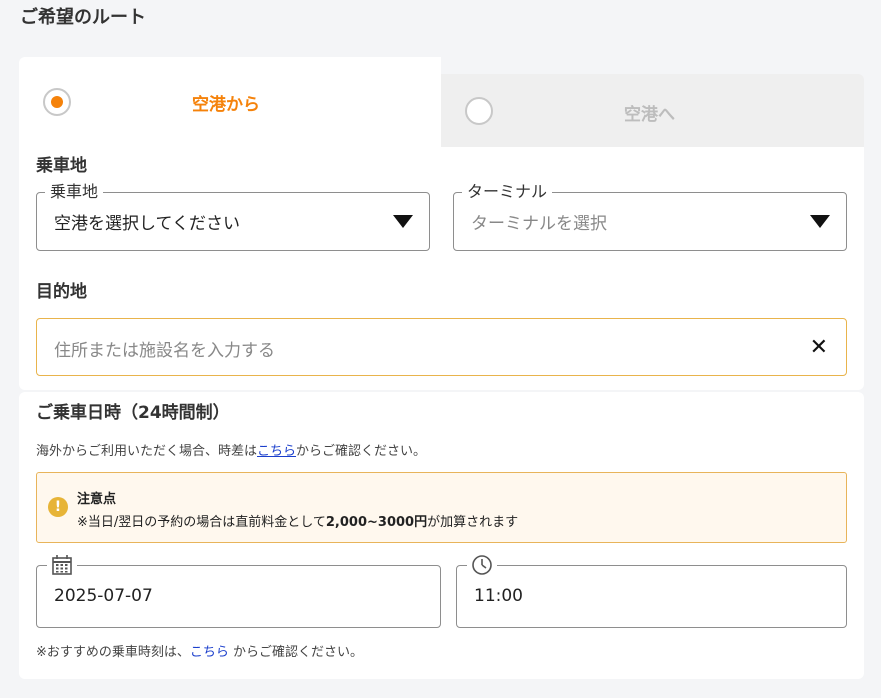 The image size is (881, 698). What do you see at coordinates (376, 522) in the screenshot?
I see `warning-text-price: 2,000~3000円` at bounding box center [376, 522].